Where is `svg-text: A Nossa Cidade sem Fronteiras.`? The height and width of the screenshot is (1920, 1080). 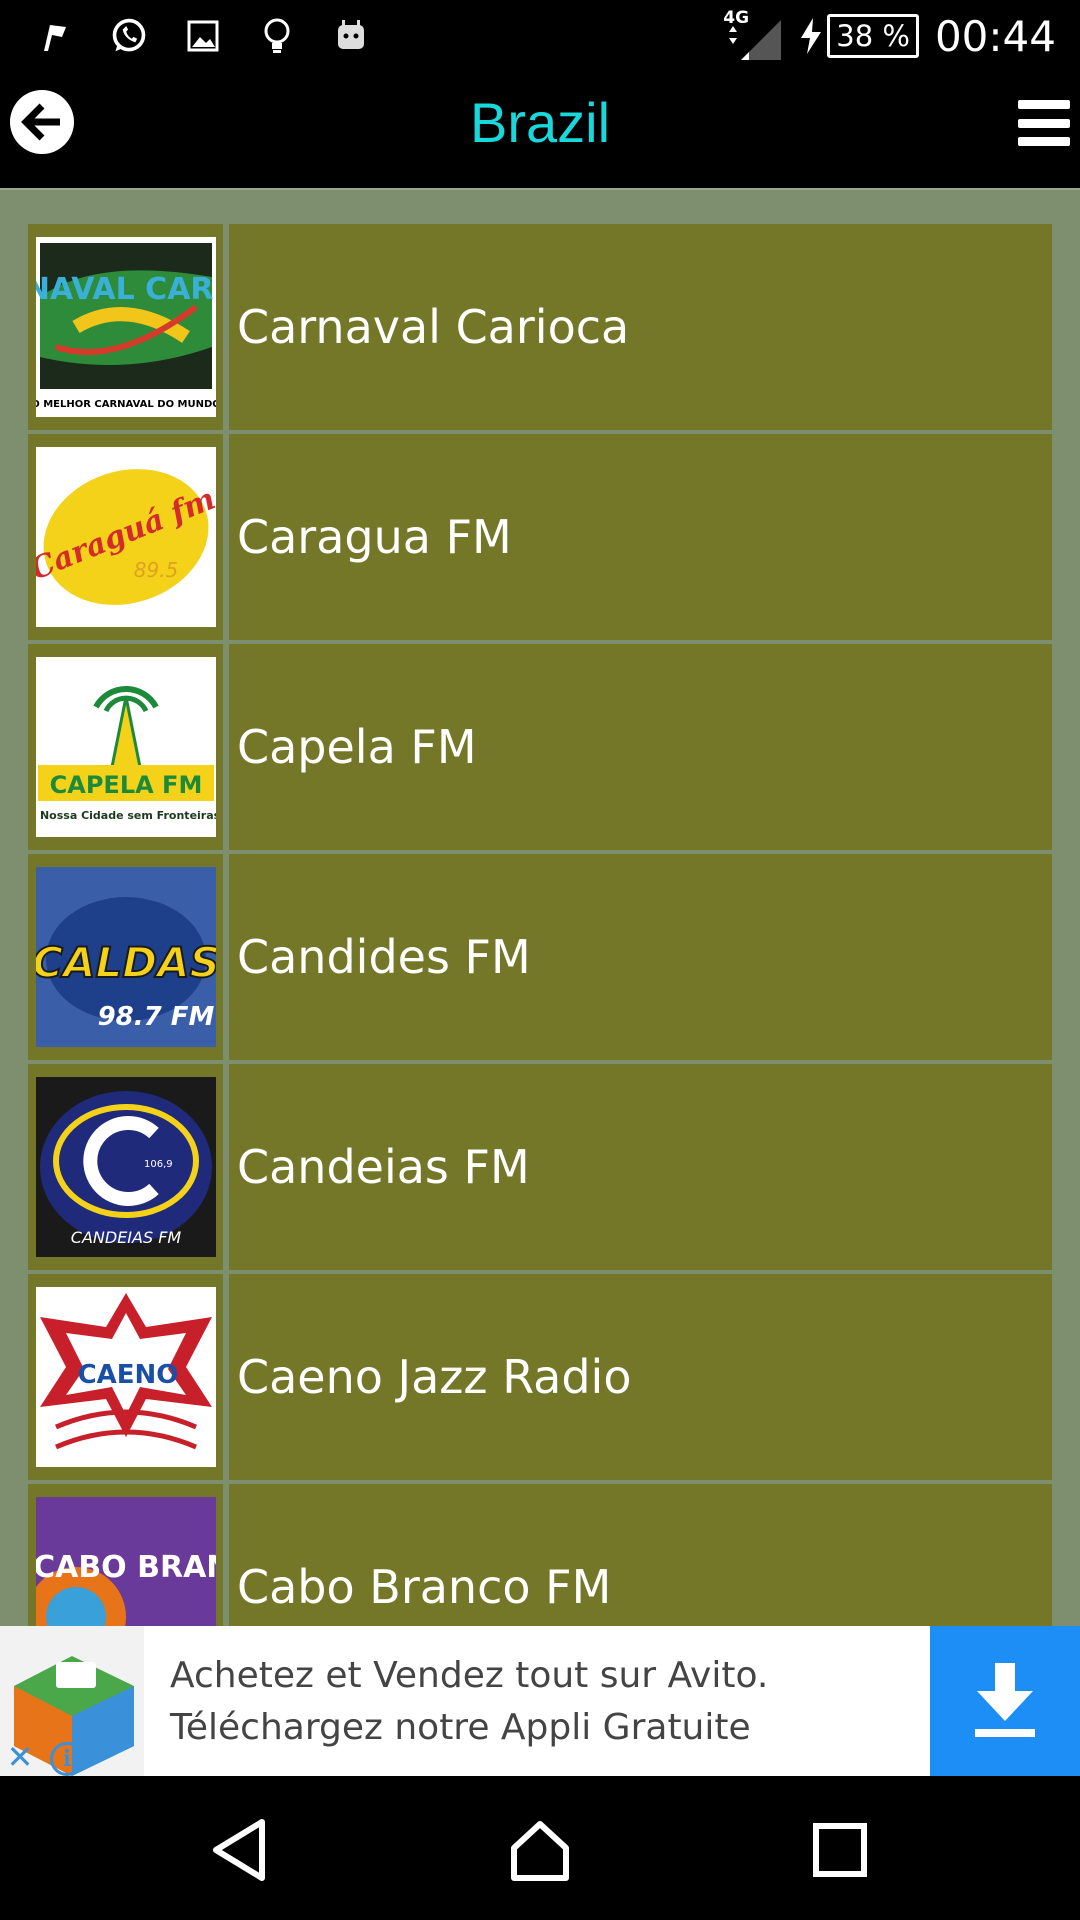
svg-text: A Nossa Cidade sem Fronteiras. is located at coordinates (126, 815).